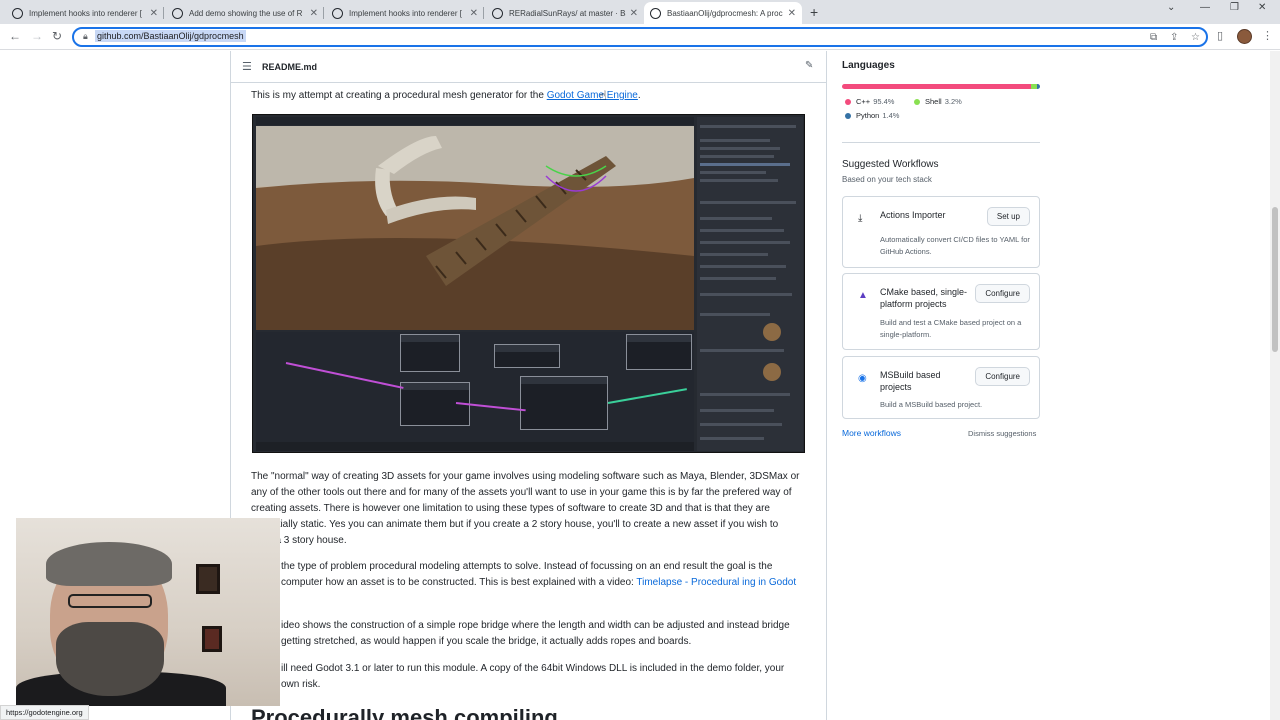 The width and height of the screenshot is (1280, 720). I want to click on maximize-icon: ❐, so click(1234, 7).